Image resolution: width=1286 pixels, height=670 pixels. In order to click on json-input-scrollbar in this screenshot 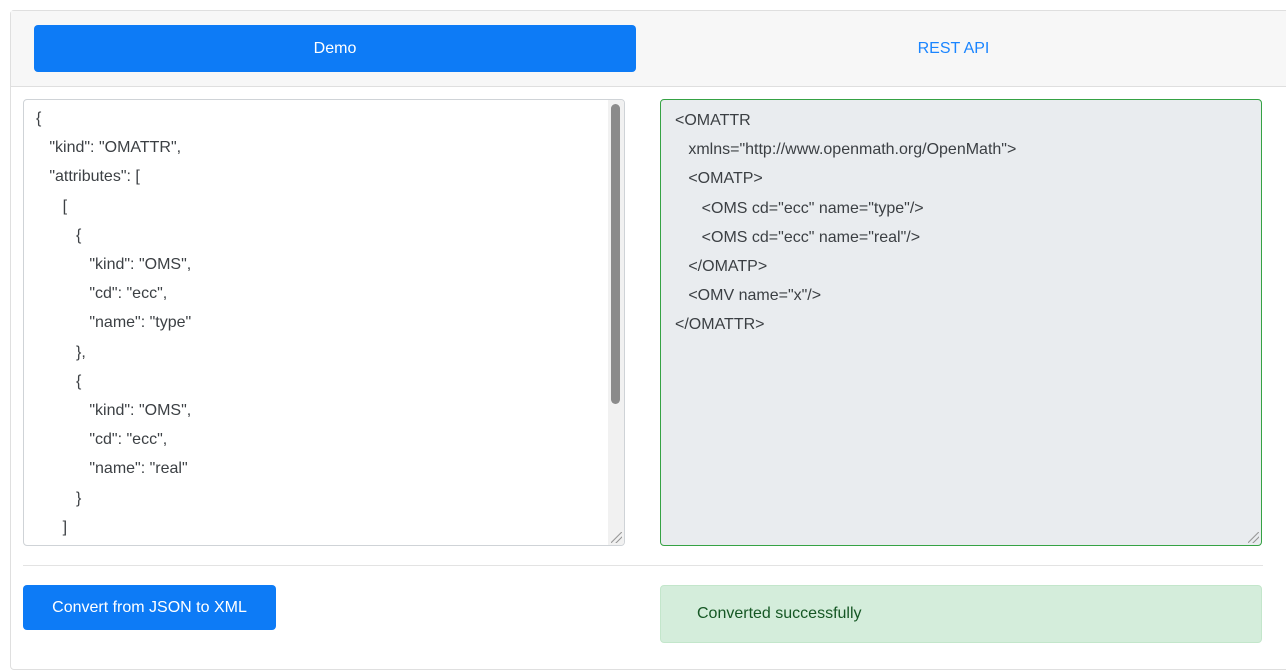, I will do `click(616, 322)`.